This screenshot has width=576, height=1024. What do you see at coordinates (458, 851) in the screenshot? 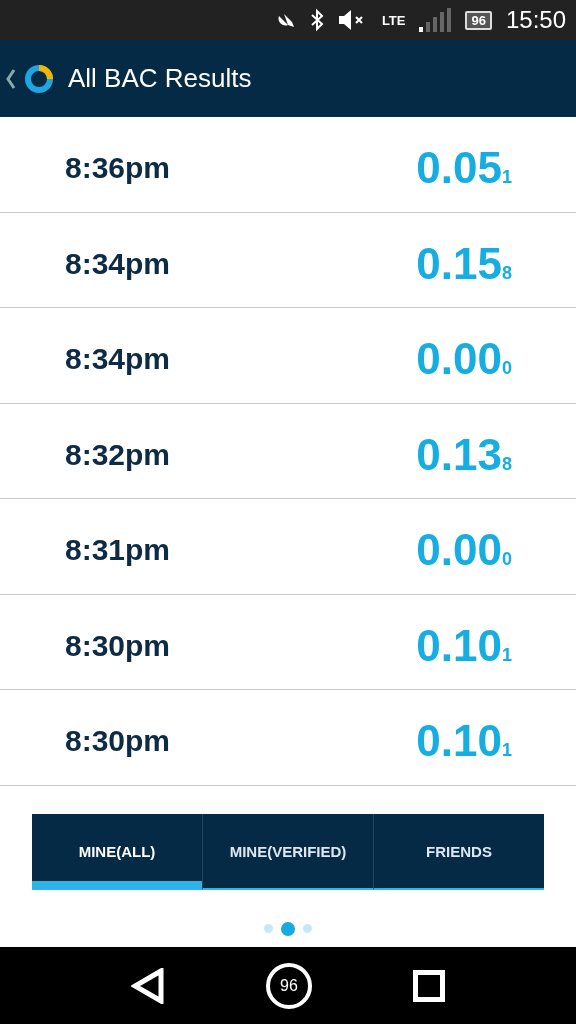
I see `filter-tab: FRIENDS` at bounding box center [458, 851].